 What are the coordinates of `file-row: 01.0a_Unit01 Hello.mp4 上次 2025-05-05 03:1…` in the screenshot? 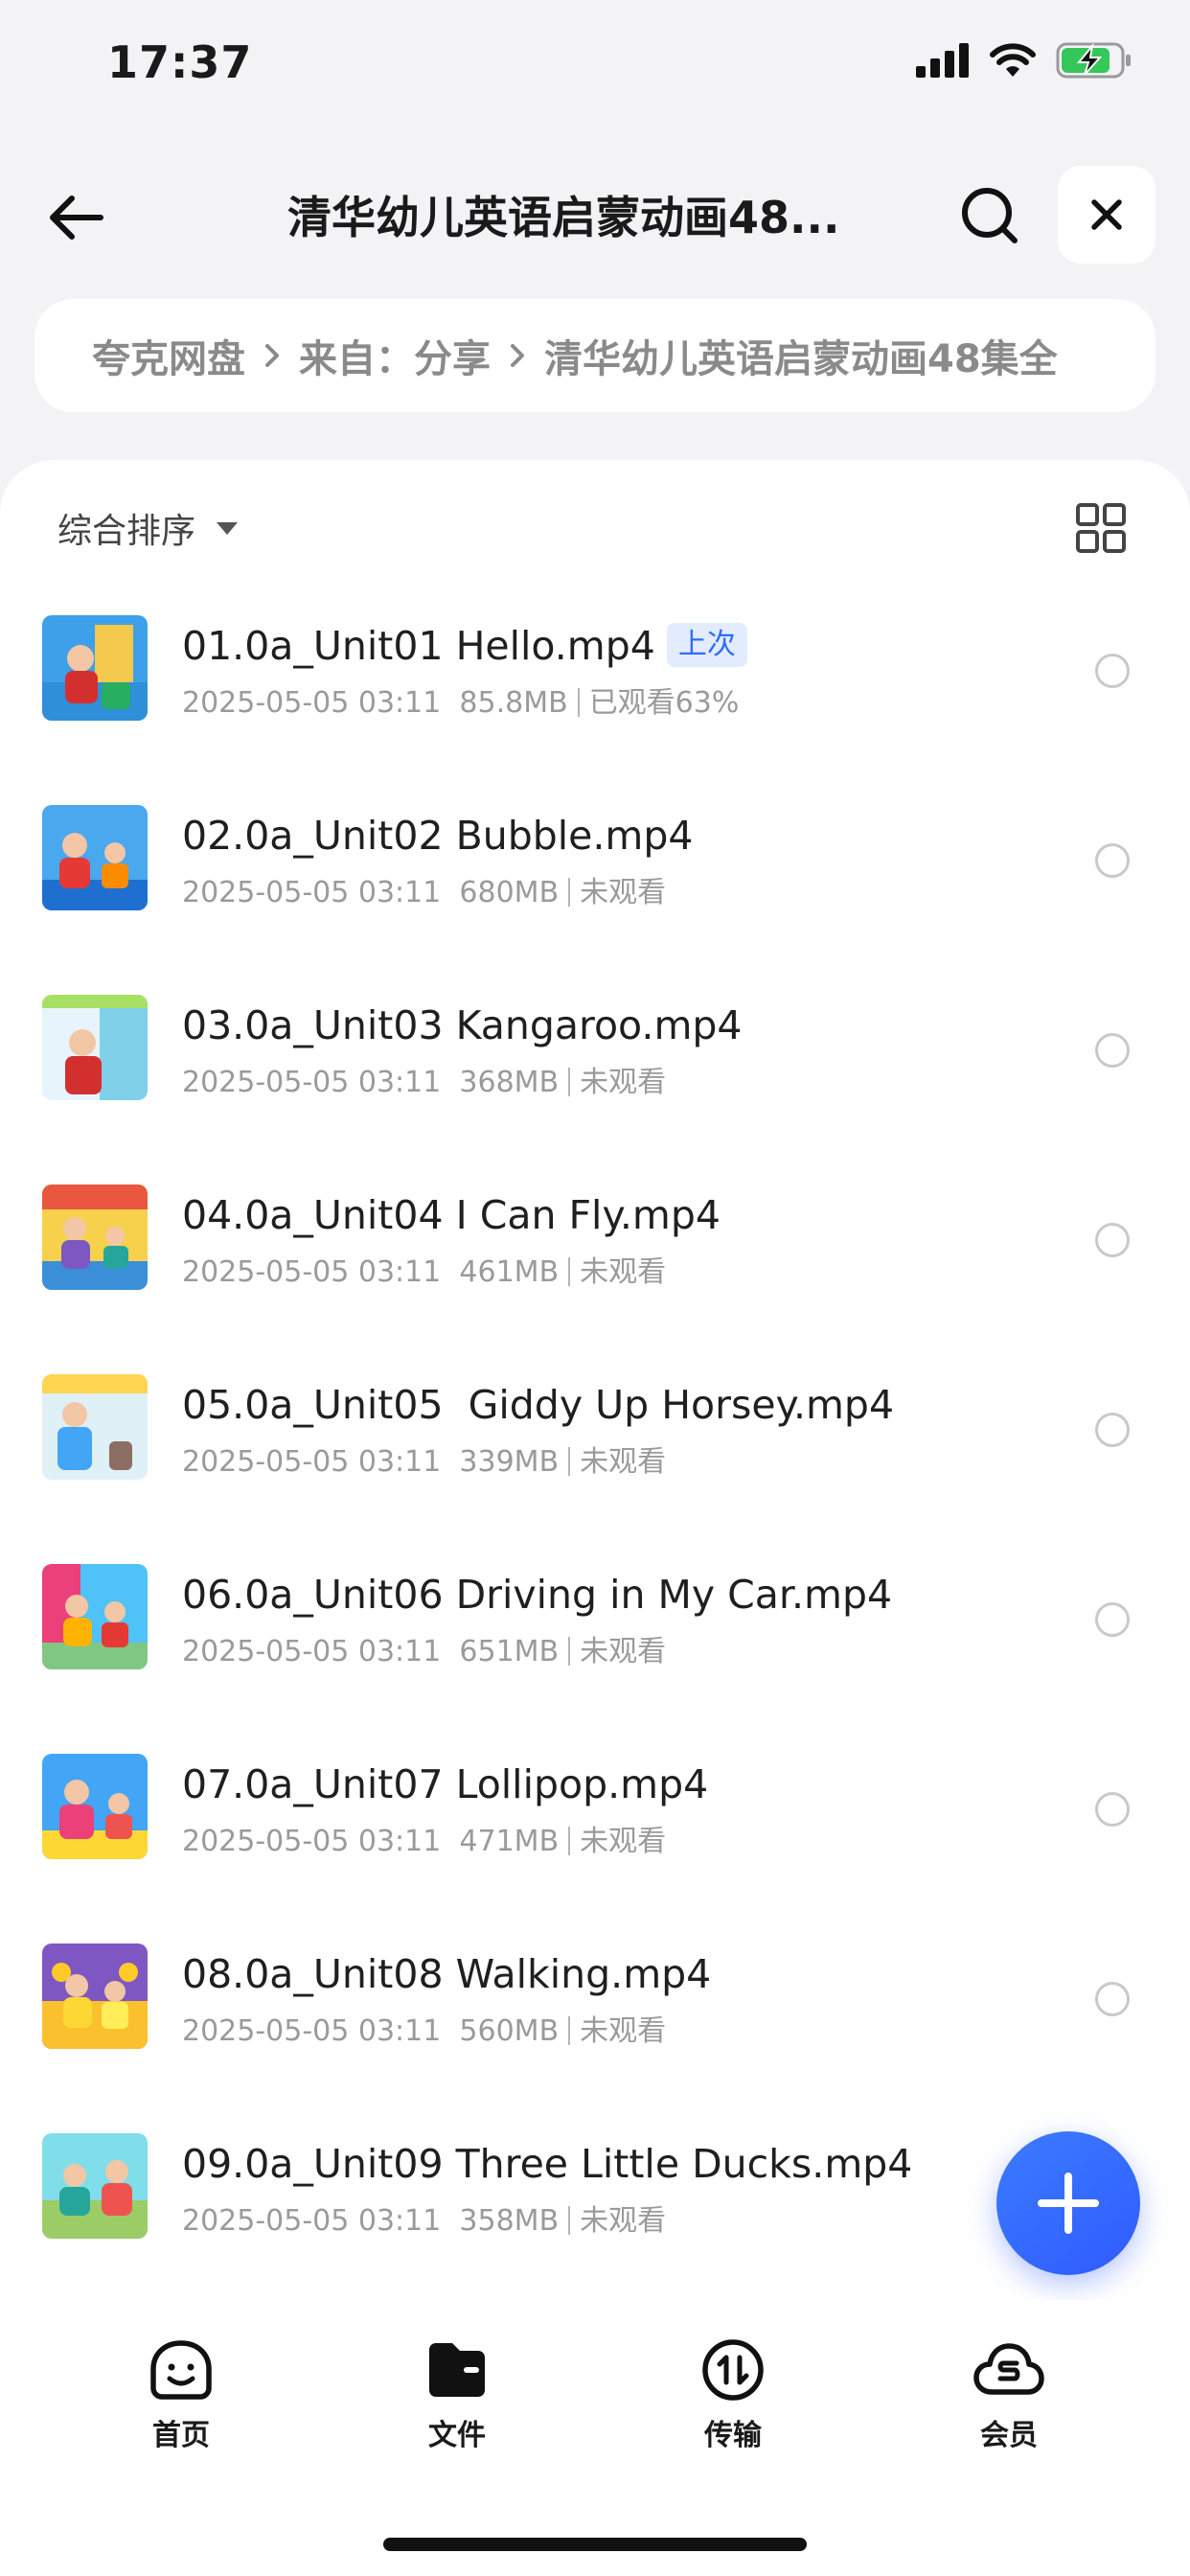 It's located at (595, 689).